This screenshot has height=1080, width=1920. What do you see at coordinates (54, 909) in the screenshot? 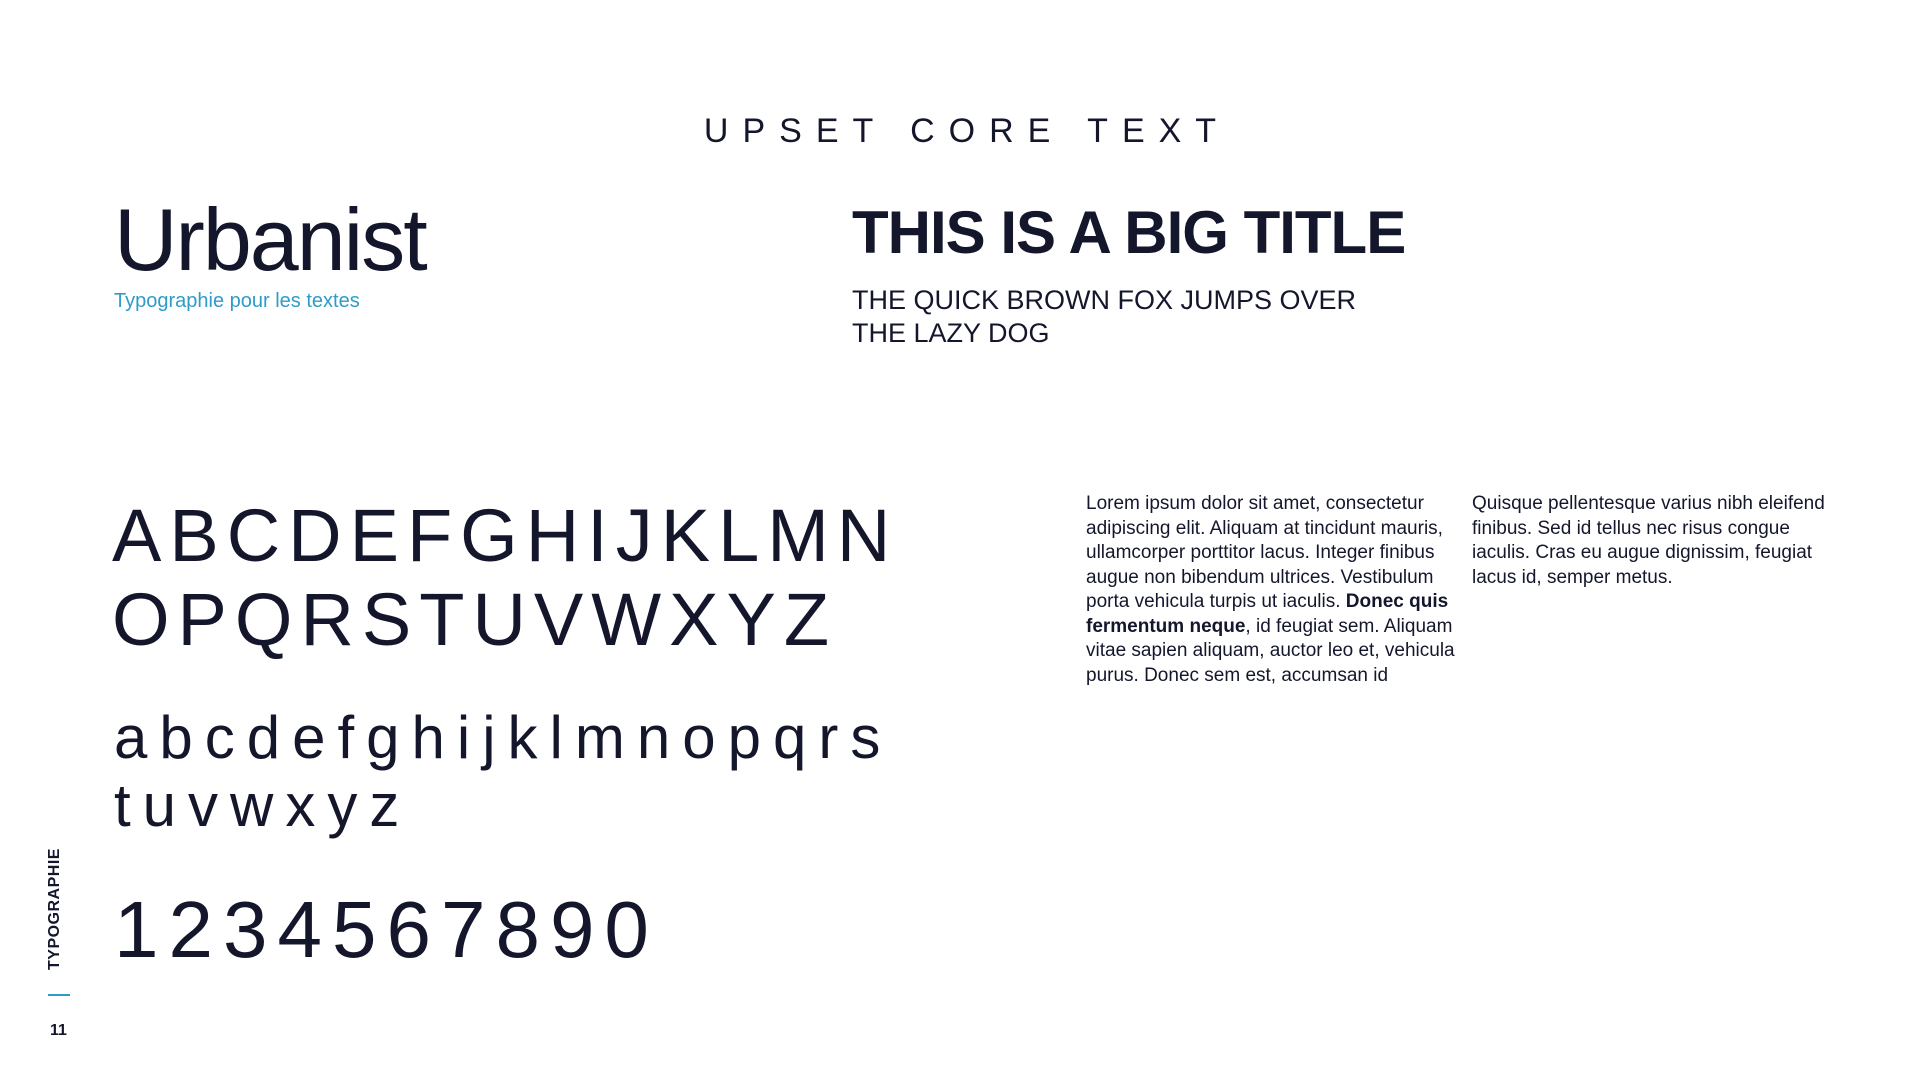
I see `section-label-vertical: TYPOGRAPHIE` at bounding box center [54, 909].